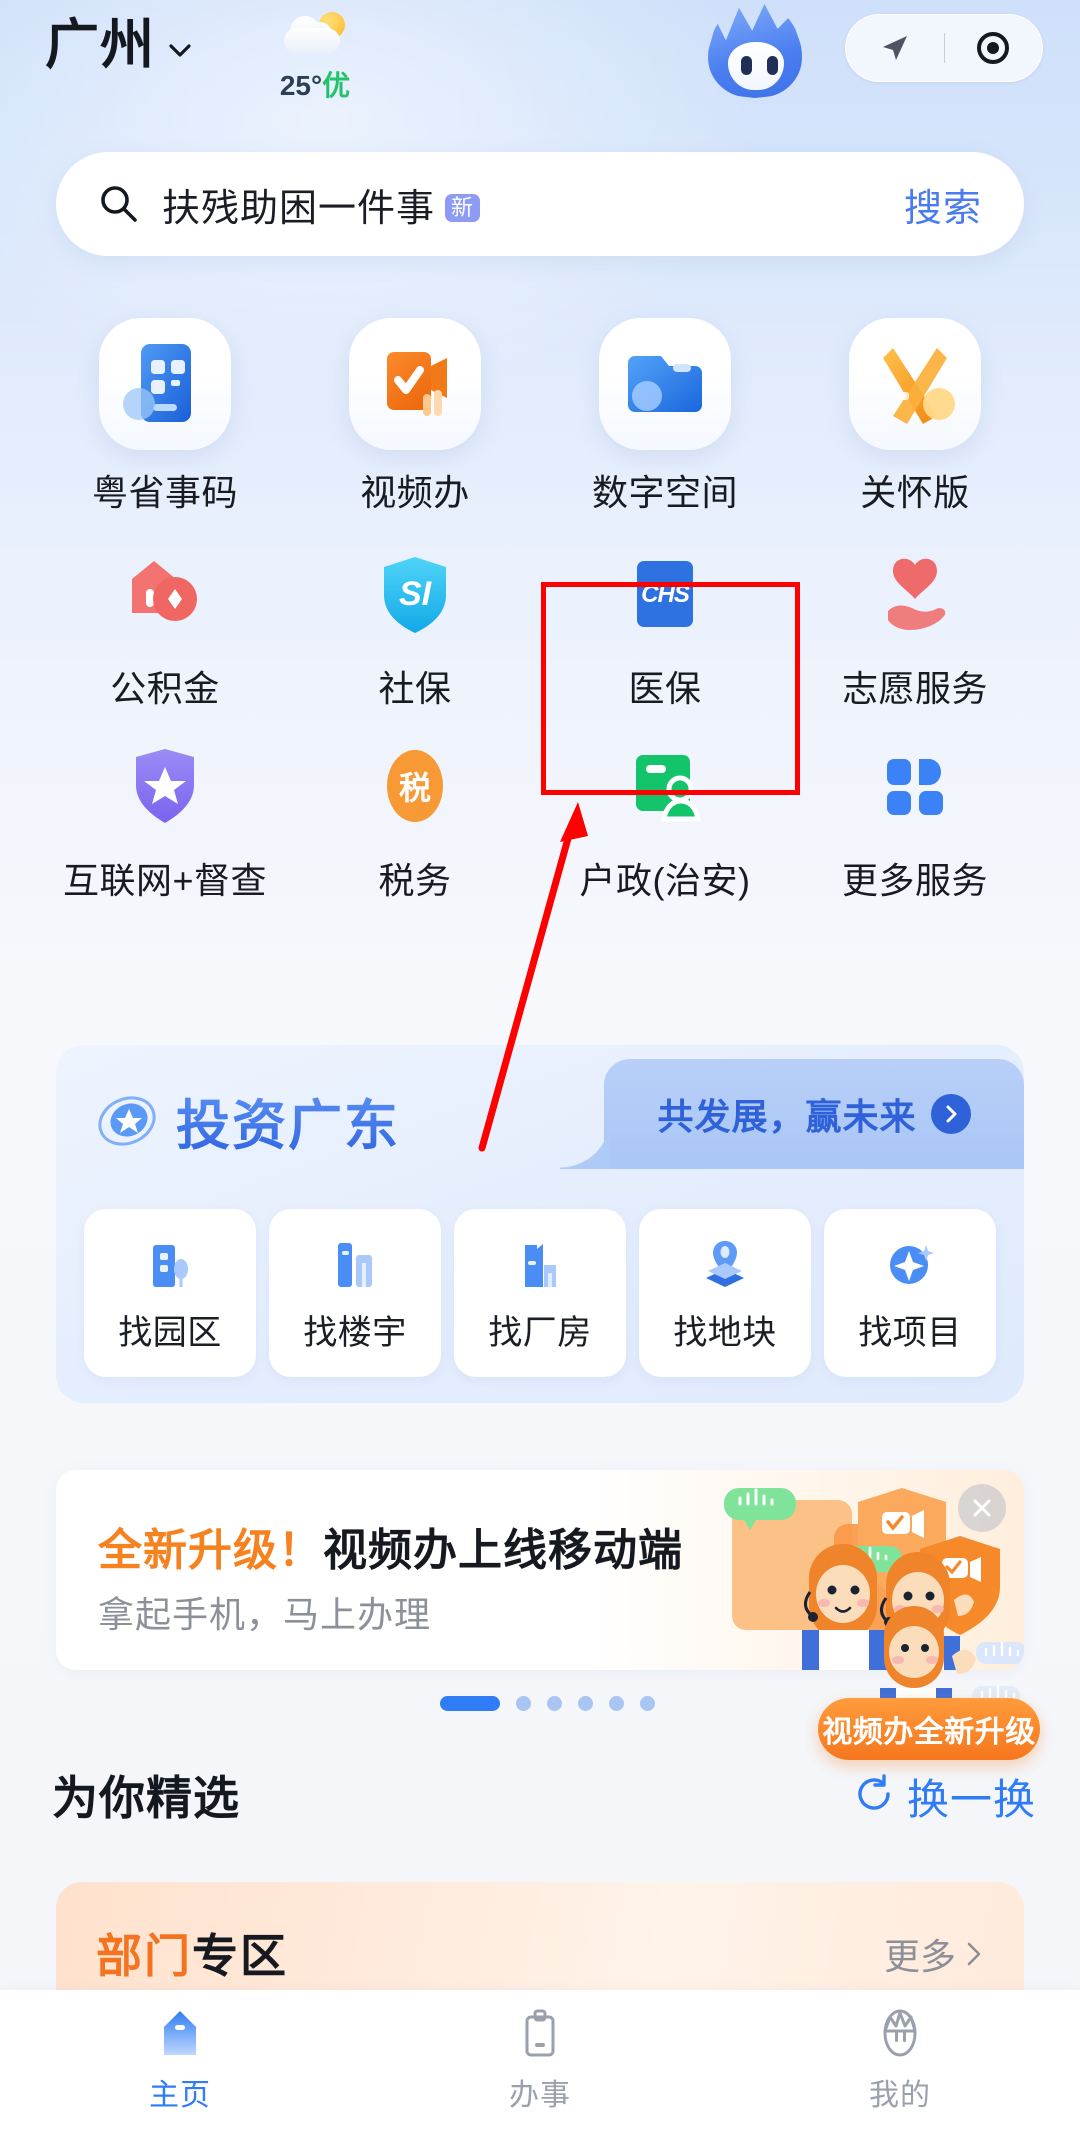  What do you see at coordinates (415, 821) in the screenshot?
I see `service-item-tax: 税 税务` at bounding box center [415, 821].